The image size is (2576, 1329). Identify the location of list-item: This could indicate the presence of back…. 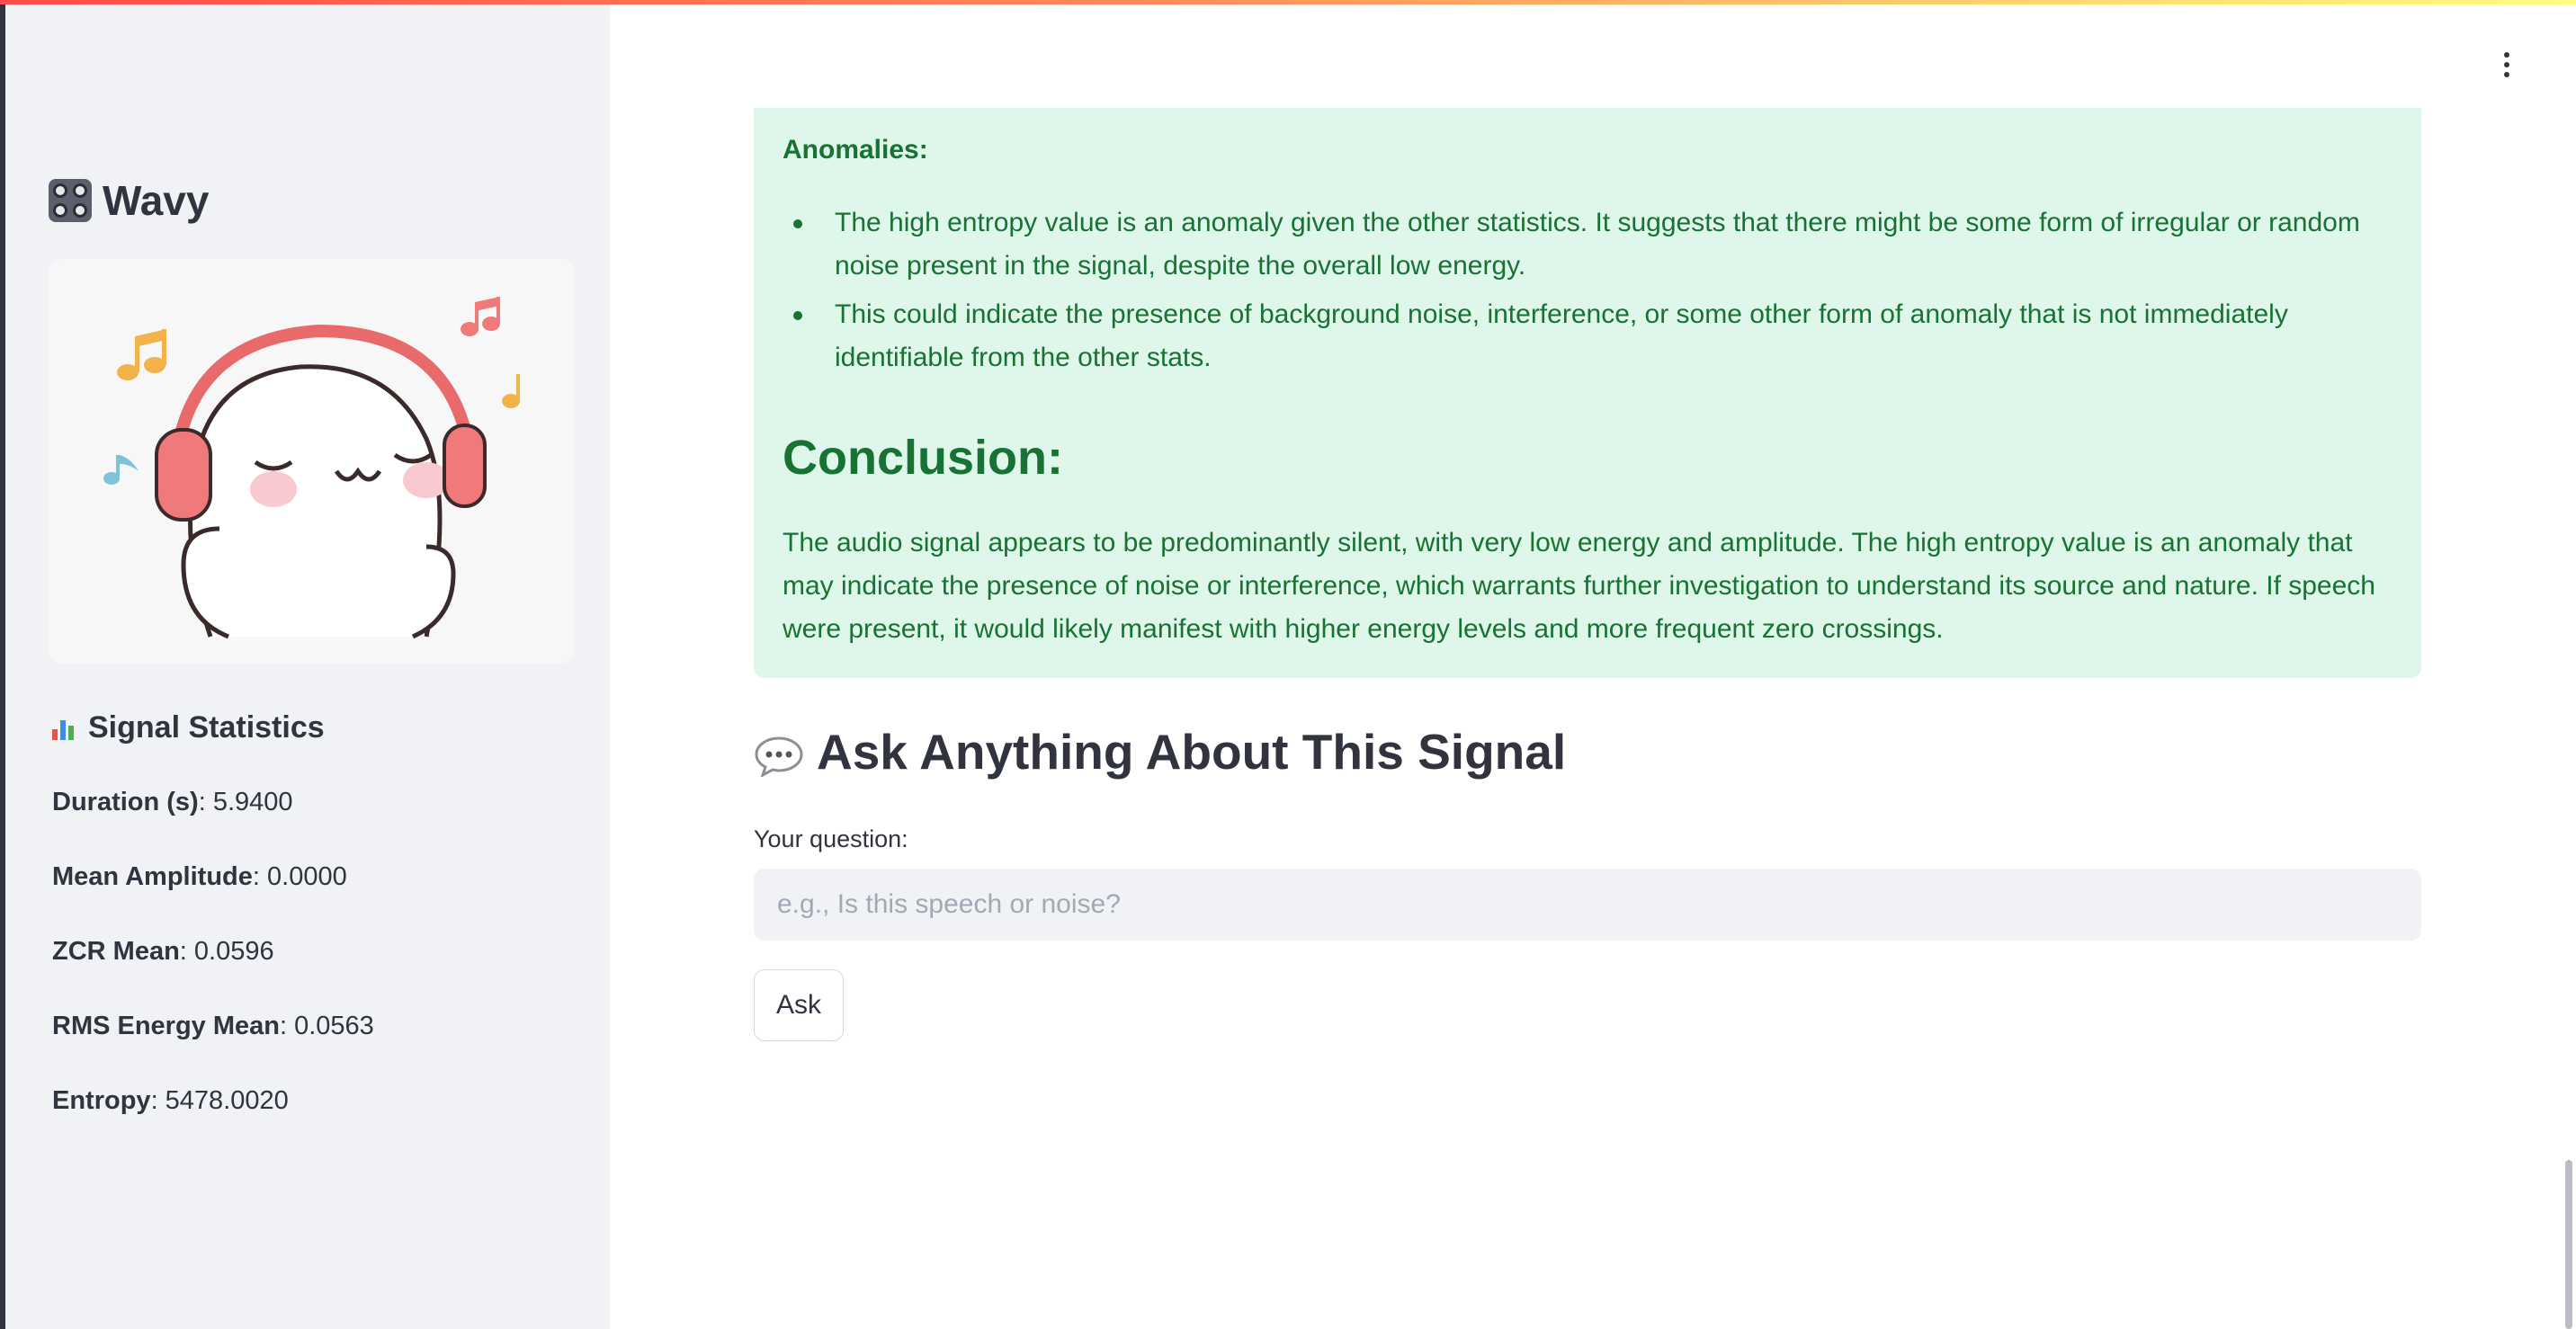
(1588, 336).